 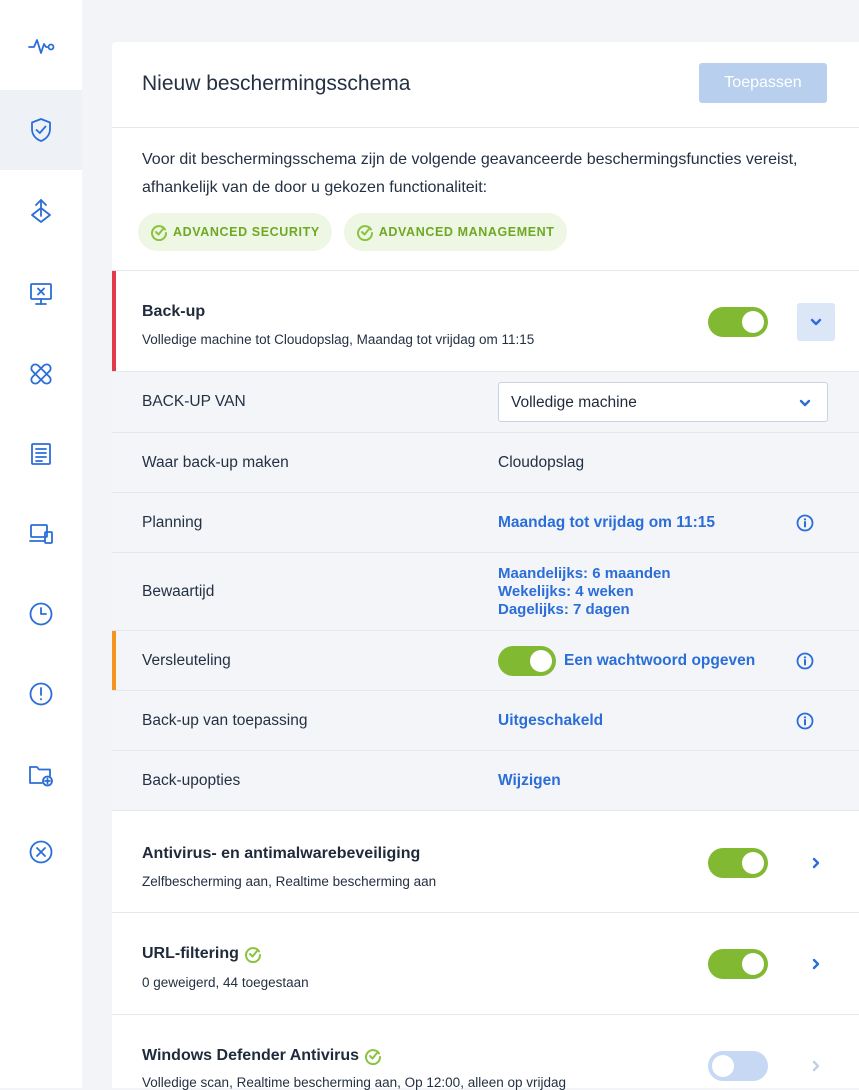 I want to click on shield-check-icon, so click(x=41, y=130).